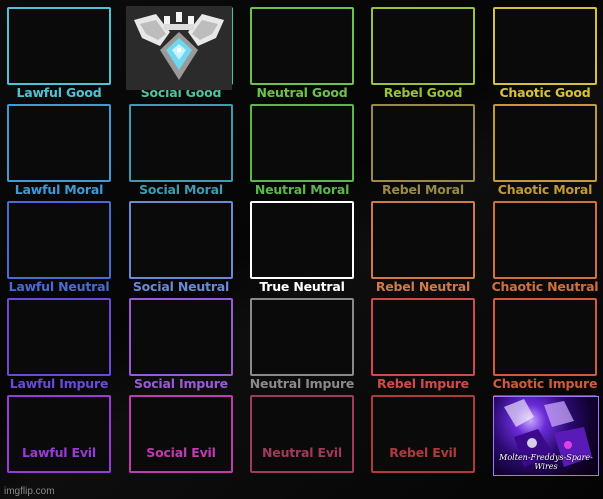 Image resolution: width=603 pixels, height=499 pixels. Describe the element at coordinates (59, 452) in the screenshot. I see `alignment-label: Lawful Evil` at that location.